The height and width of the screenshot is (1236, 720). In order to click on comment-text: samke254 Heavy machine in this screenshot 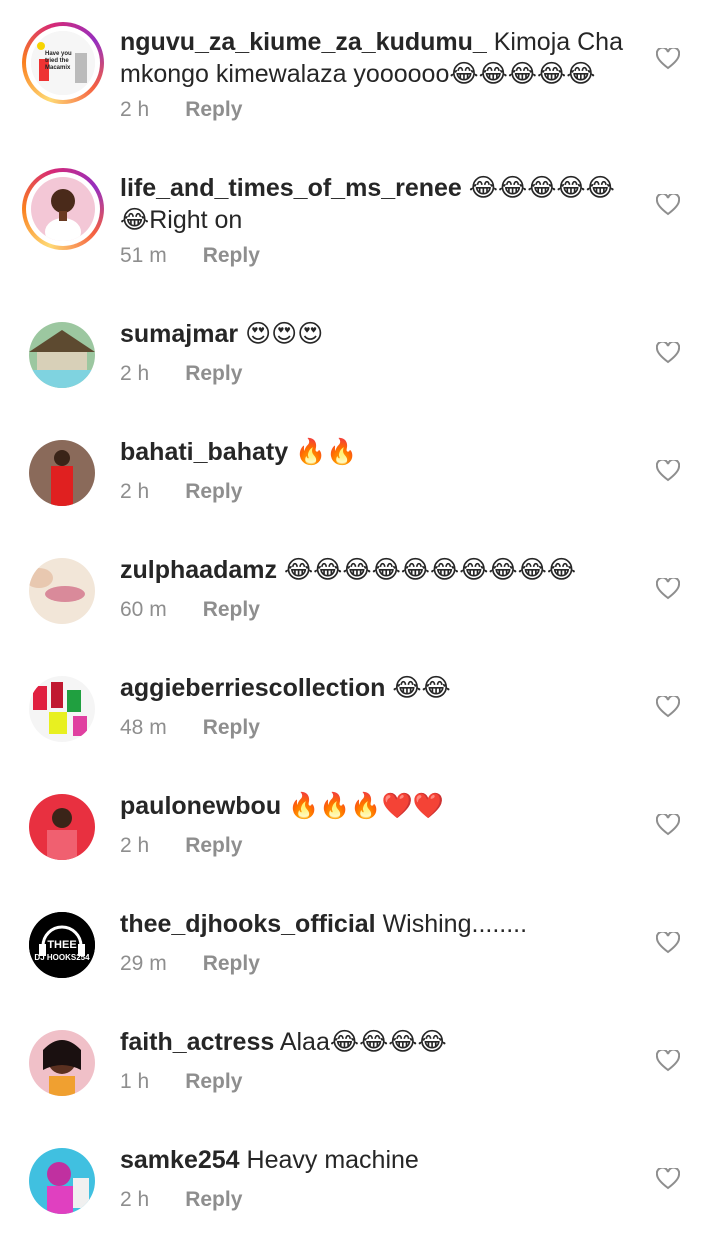, I will do `click(380, 1160)`.